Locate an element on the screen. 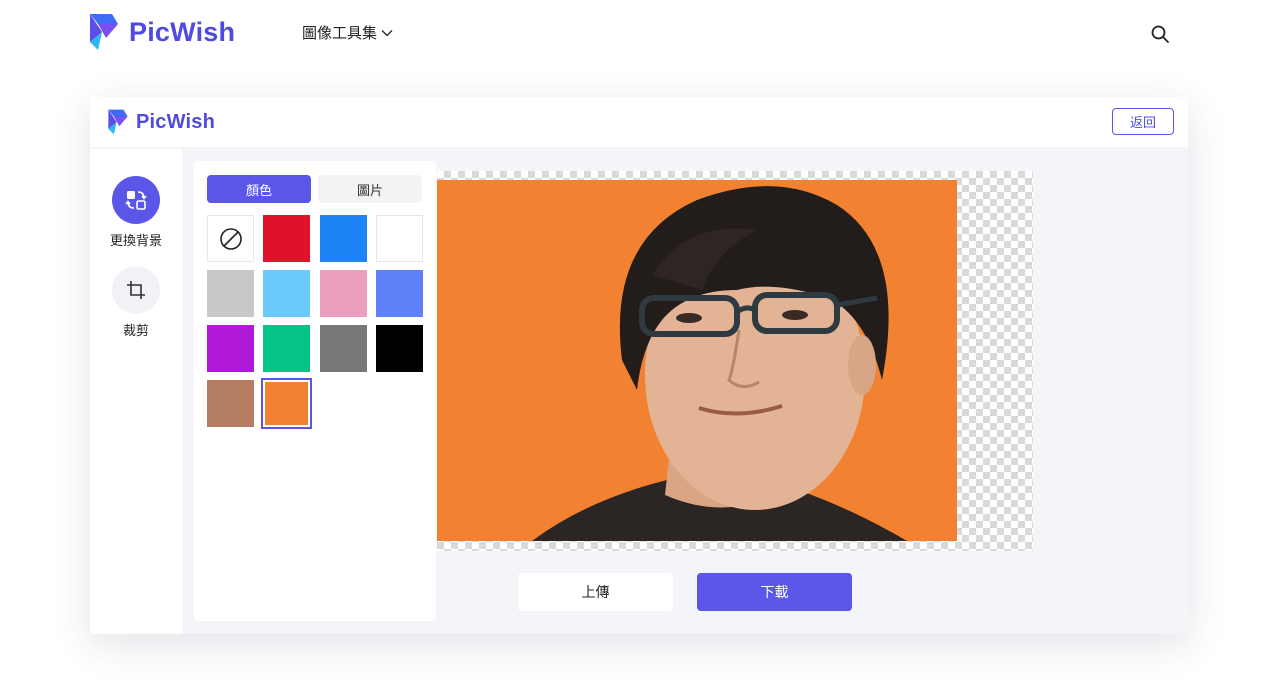 The width and height of the screenshot is (1280, 686). crop-icon is located at coordinates (136, 290).